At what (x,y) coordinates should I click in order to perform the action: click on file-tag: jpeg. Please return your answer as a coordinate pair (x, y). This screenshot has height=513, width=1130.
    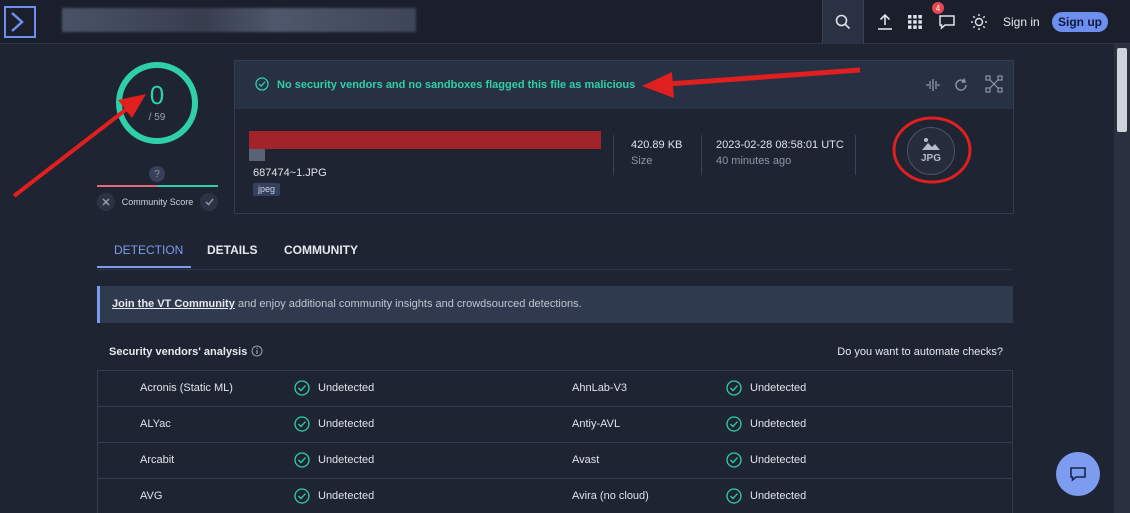
    Looking at the image, I should click on (267, 189).